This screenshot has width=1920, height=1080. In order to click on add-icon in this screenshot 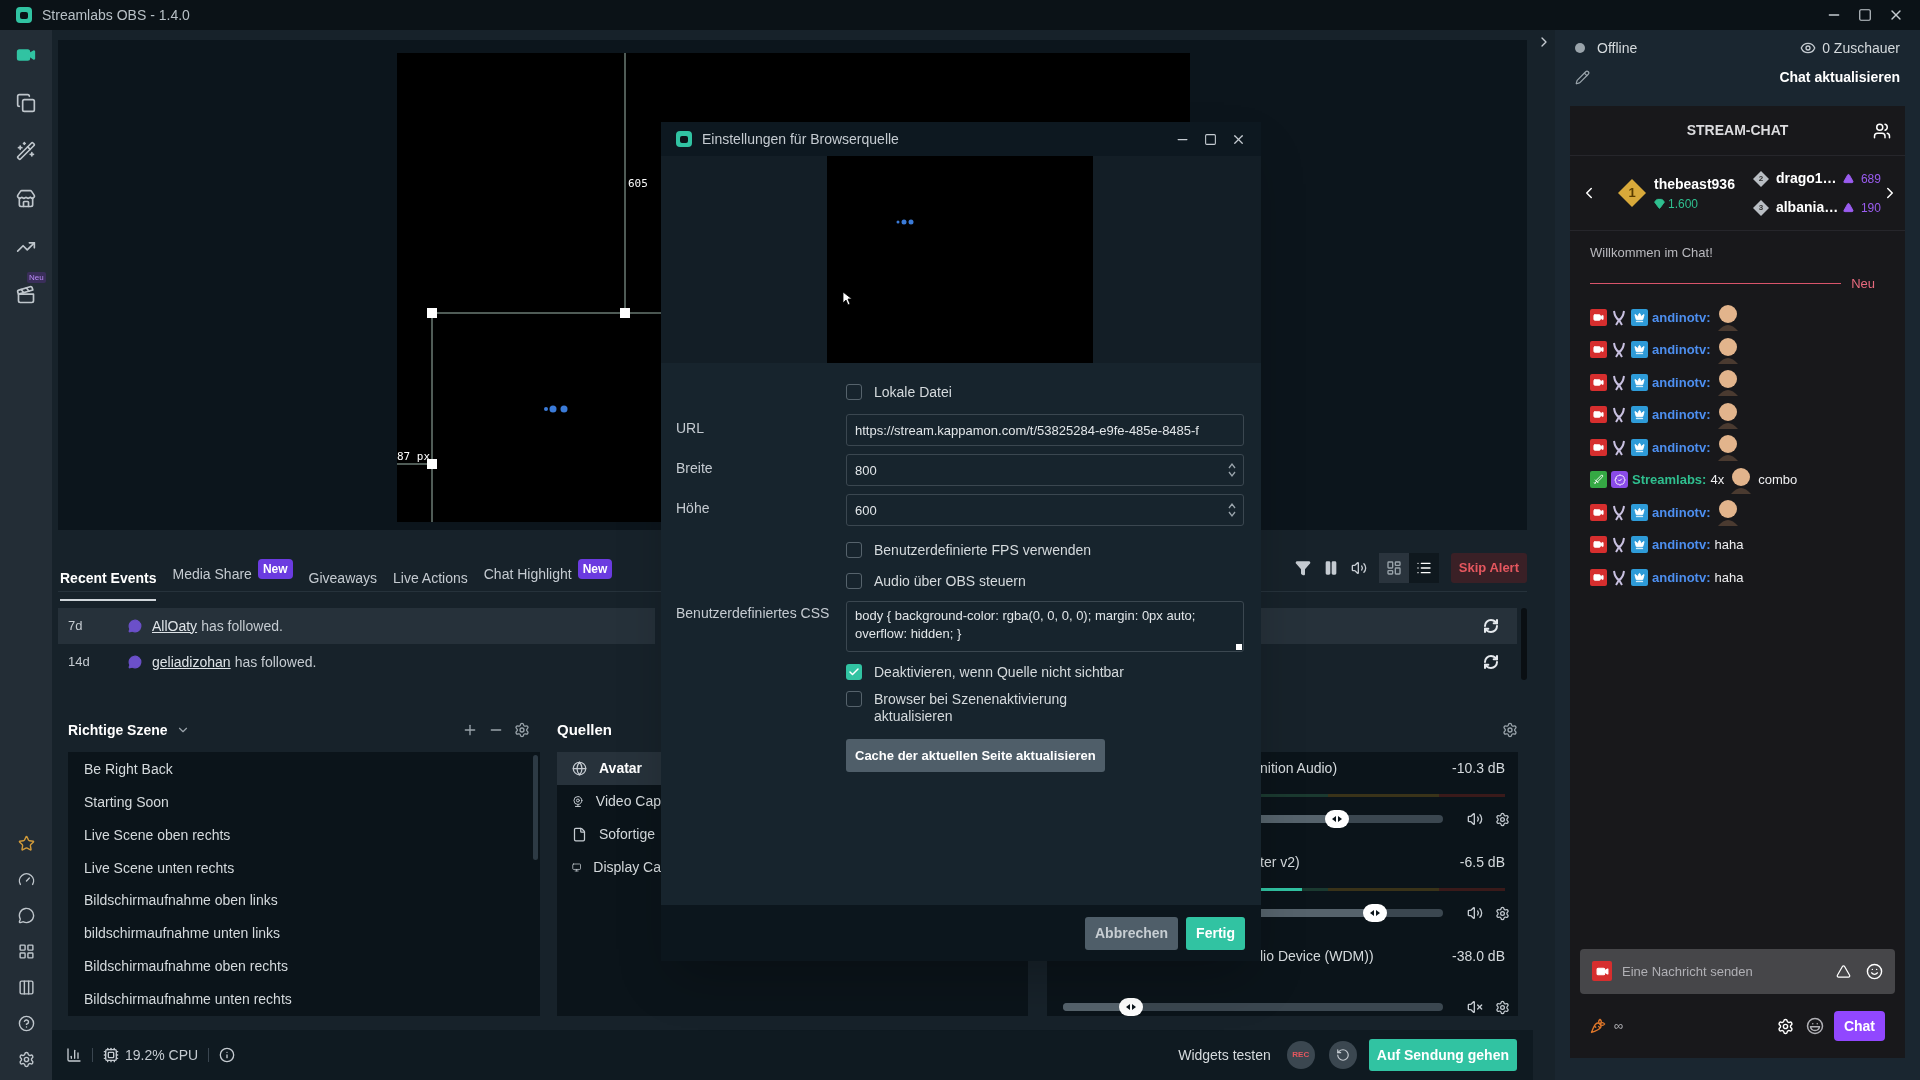, I will do `click(470, 730)`.